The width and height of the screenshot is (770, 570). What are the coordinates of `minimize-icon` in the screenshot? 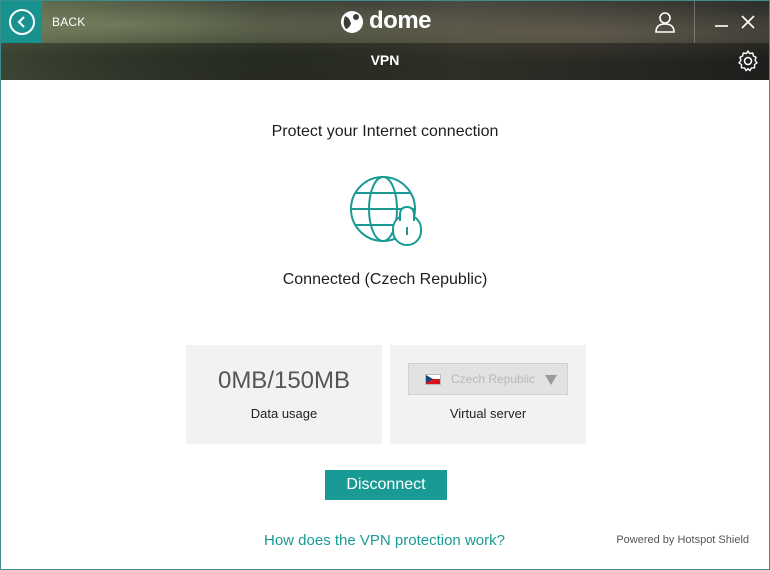 It's located at (722, 22).